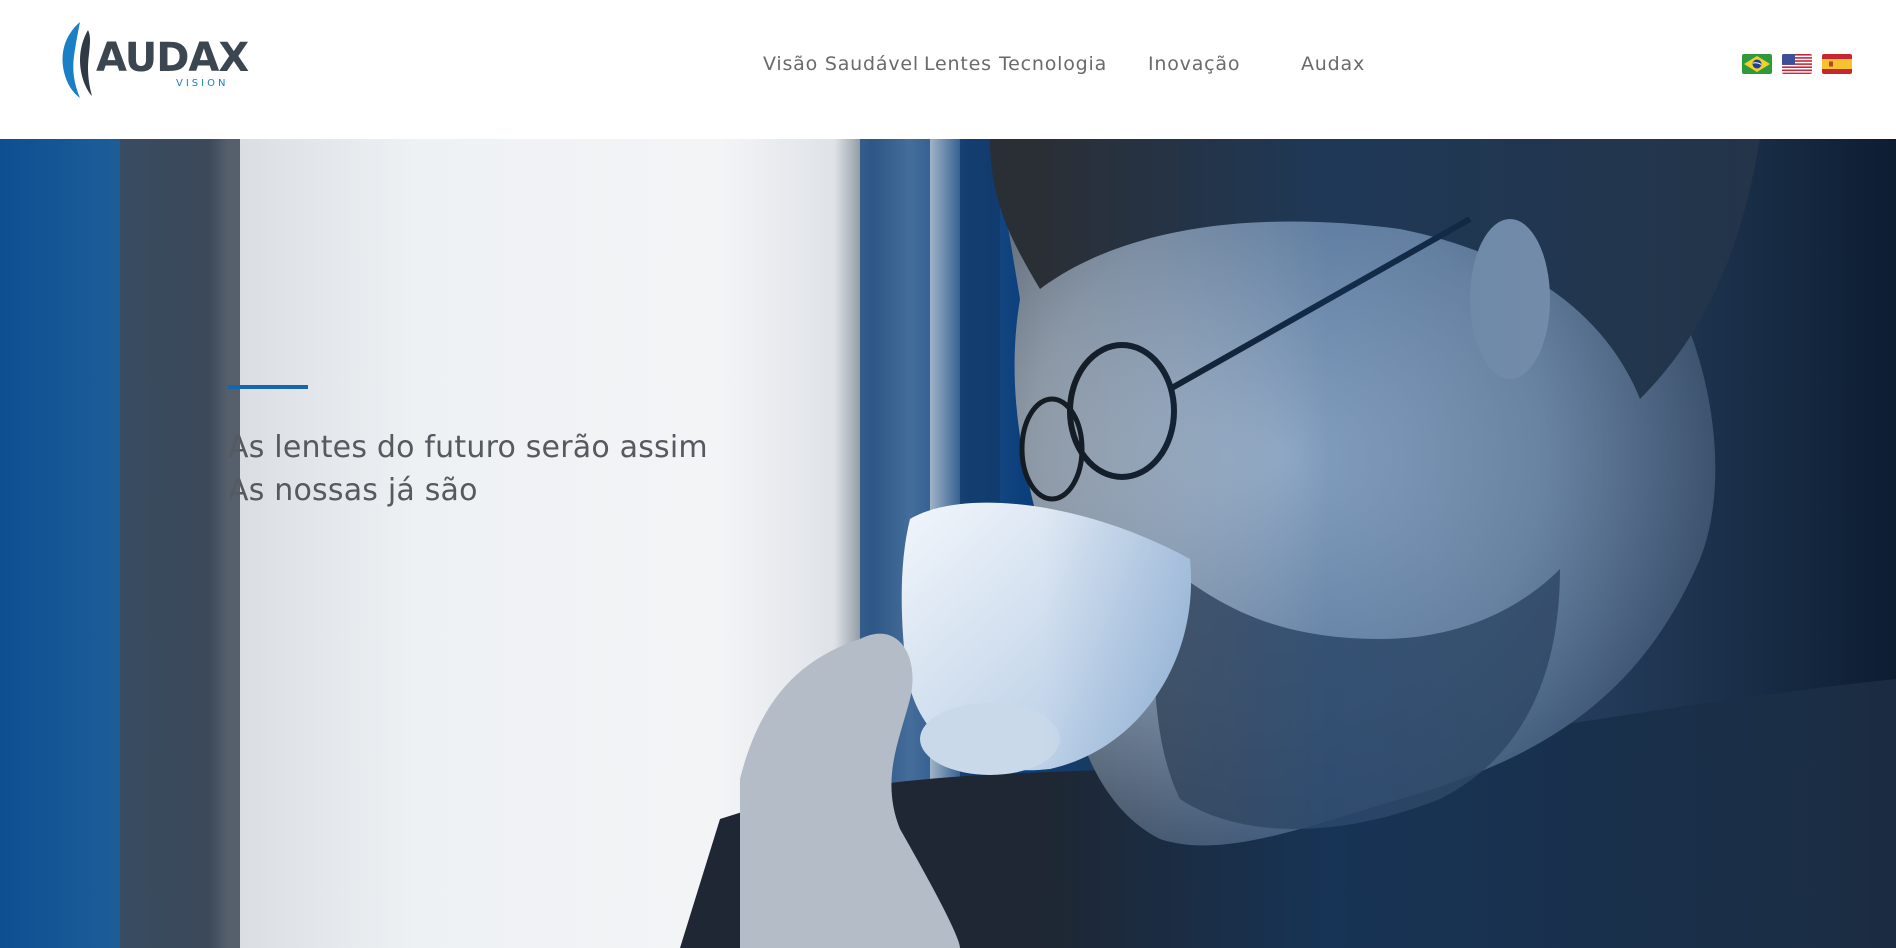 Image resolution: width=1896 pixels, height=948 pixels. What do you see at coordinates (172, 58) in the screenshot?
I see `logo-wordmark: AUDAX` at bounding box center [172, 58].